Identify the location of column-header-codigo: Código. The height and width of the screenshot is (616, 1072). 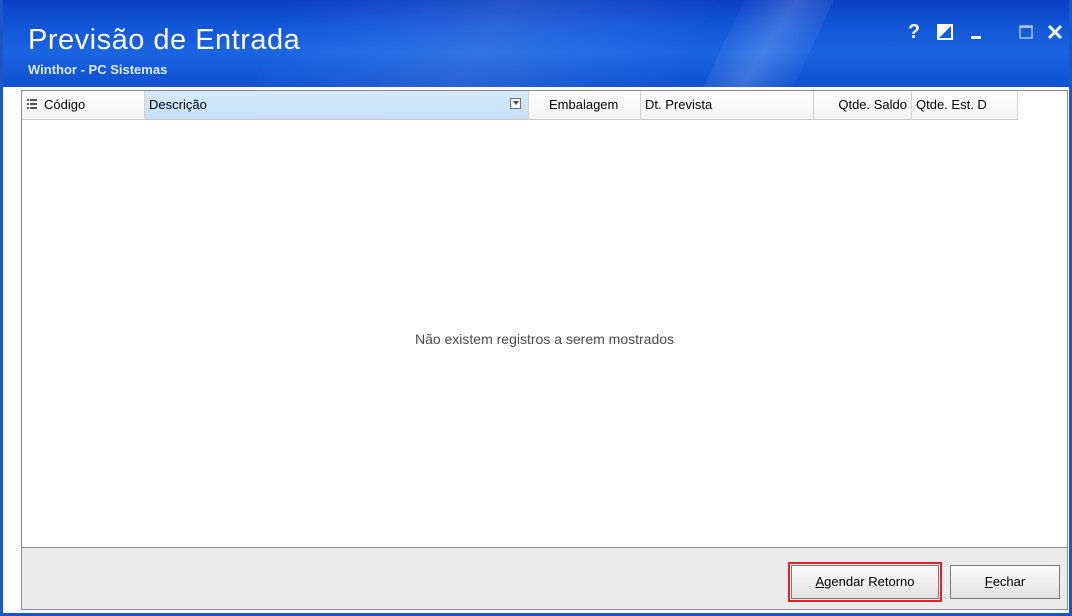
(83, 105).